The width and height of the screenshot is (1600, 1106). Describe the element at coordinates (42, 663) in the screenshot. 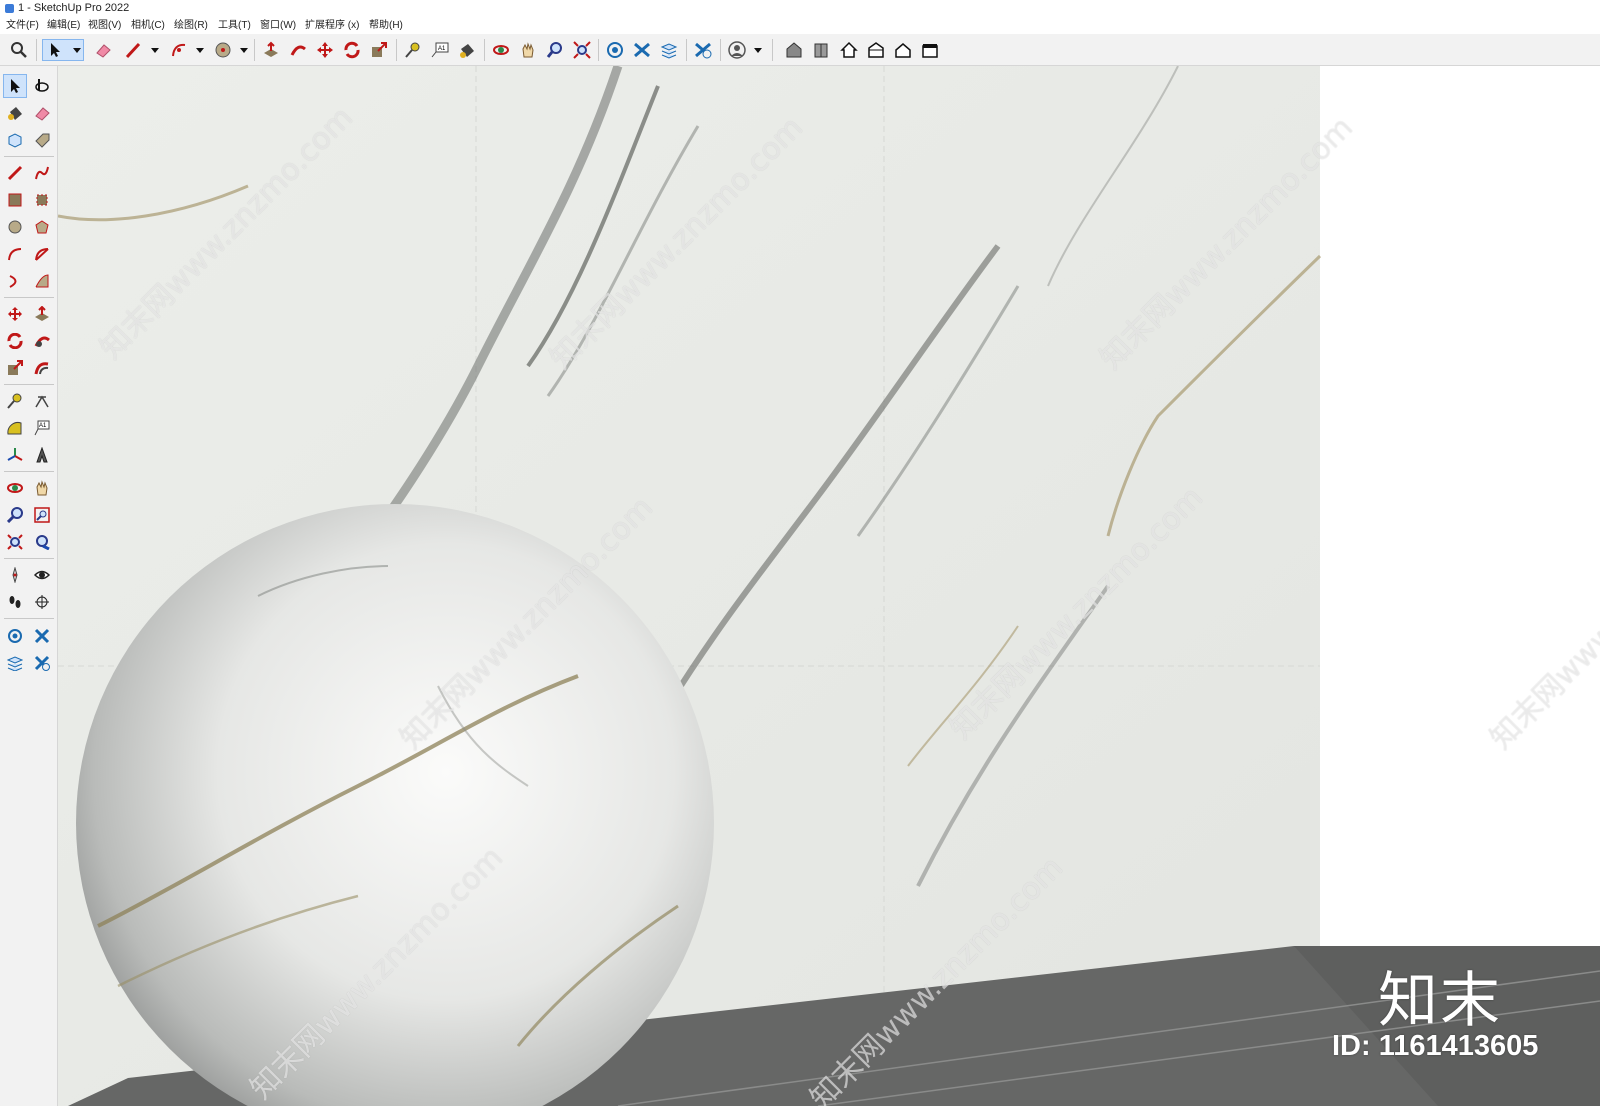

I see `drape-icon` at that location.